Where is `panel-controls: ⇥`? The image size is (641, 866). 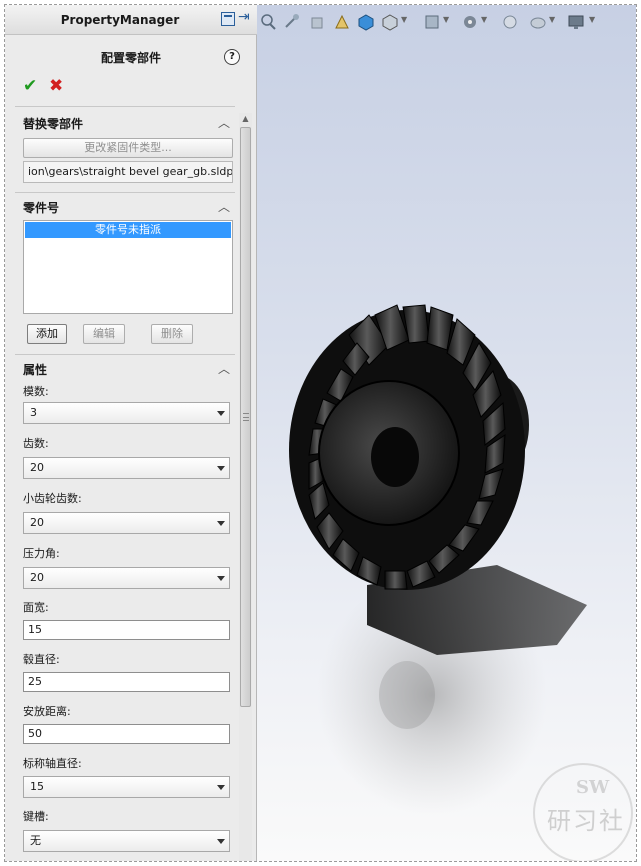
panel-controls: ⇥ is located at coordinates (237, 18).